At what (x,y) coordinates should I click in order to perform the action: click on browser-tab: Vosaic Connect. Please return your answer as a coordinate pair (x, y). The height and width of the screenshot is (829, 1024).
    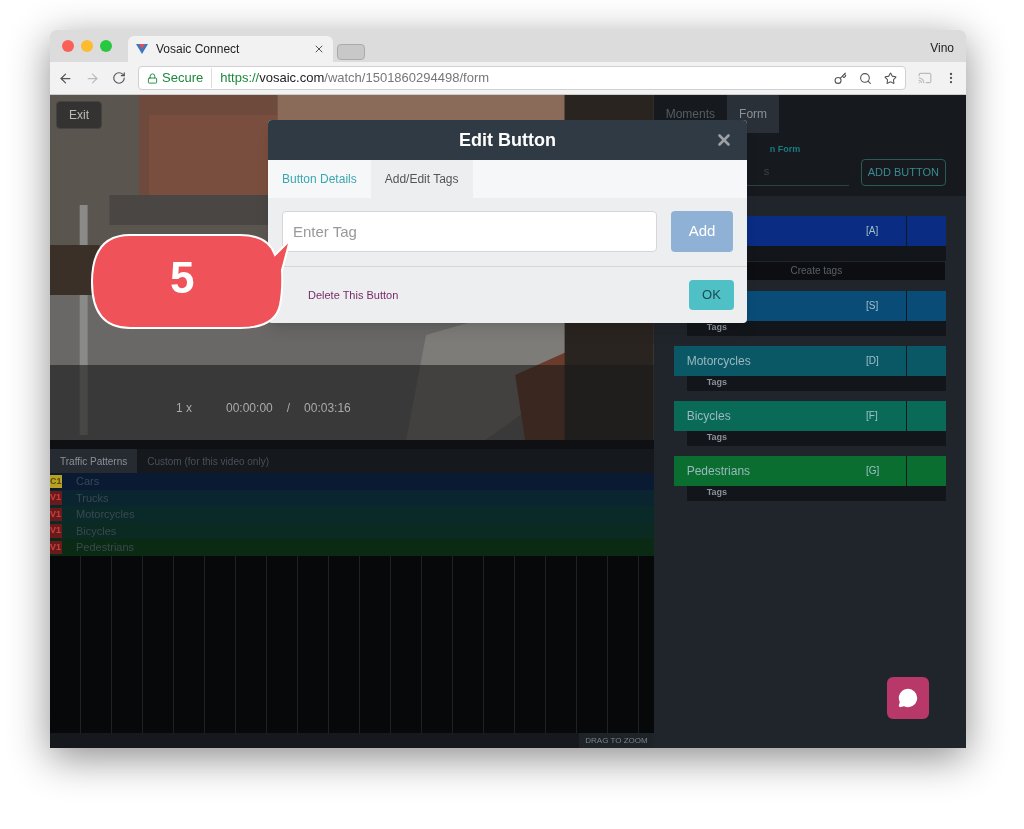
    Looking at the image, I should click on (230, 49).